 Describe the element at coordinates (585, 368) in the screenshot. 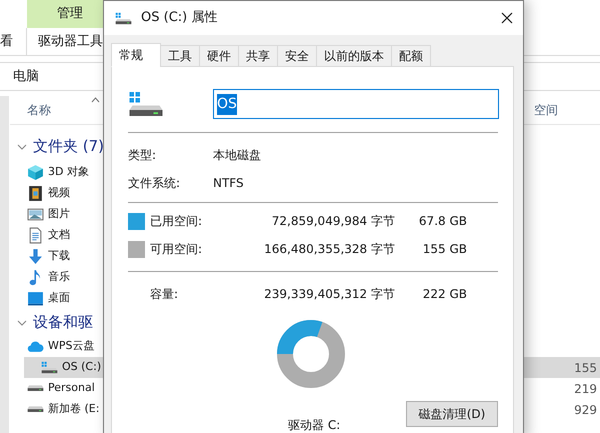

I see `size-cell-text: 155` at that location.